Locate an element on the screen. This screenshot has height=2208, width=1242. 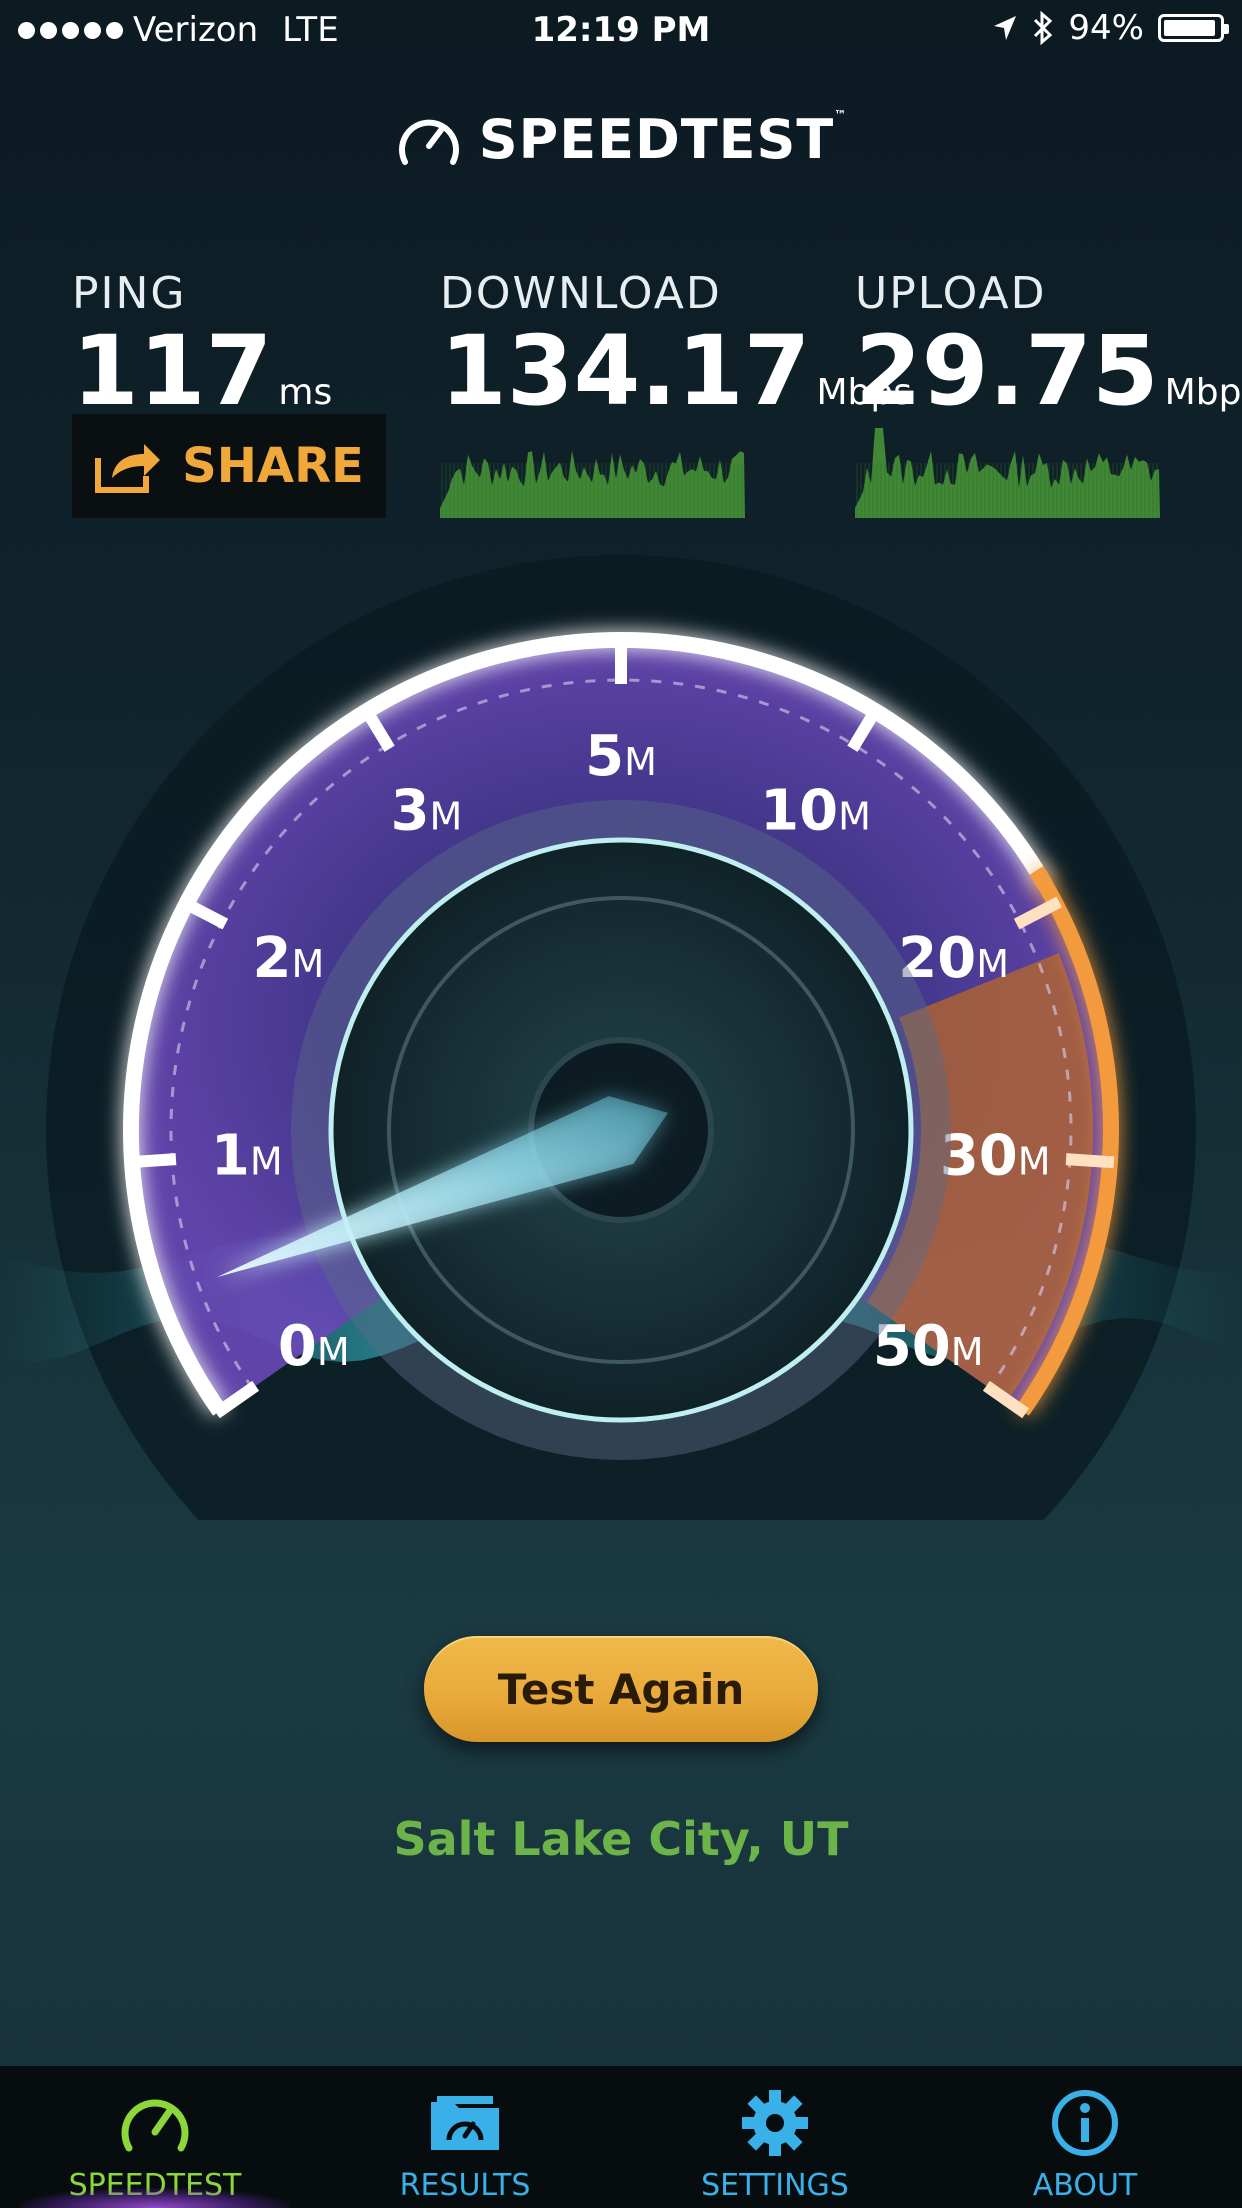
tab-speedtest: SPEEDTEST is located at coordinates (155, 2137).